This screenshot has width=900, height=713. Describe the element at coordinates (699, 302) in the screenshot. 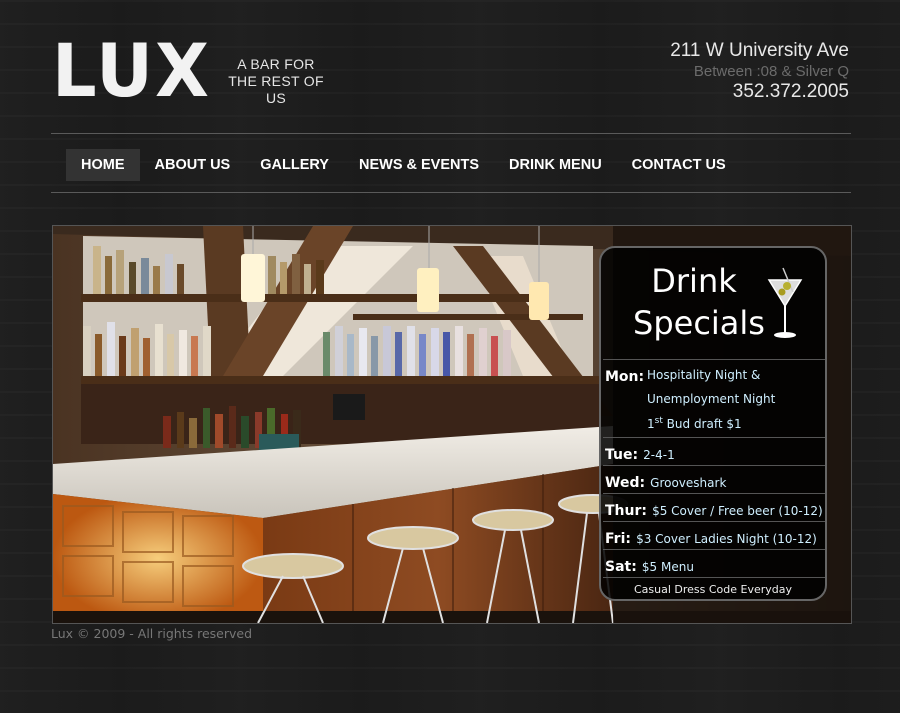

I see `specials-title: Drink Specials` at that location.